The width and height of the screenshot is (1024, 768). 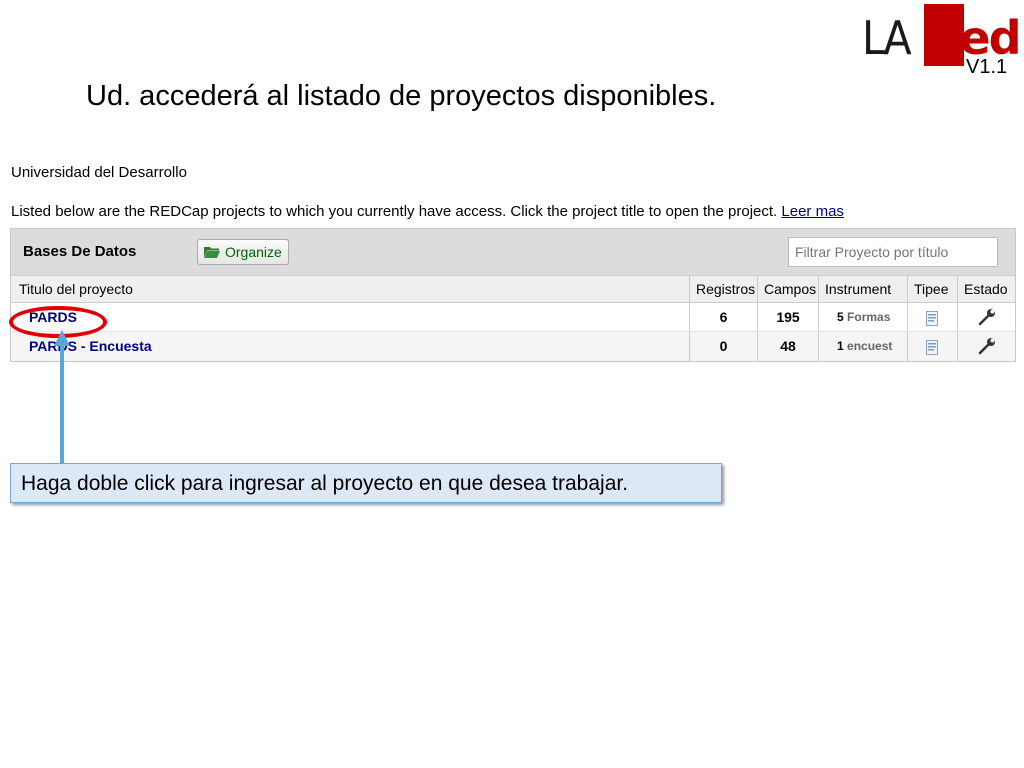 I want to click on instruments-number: 5, so click(x=840, y=317).